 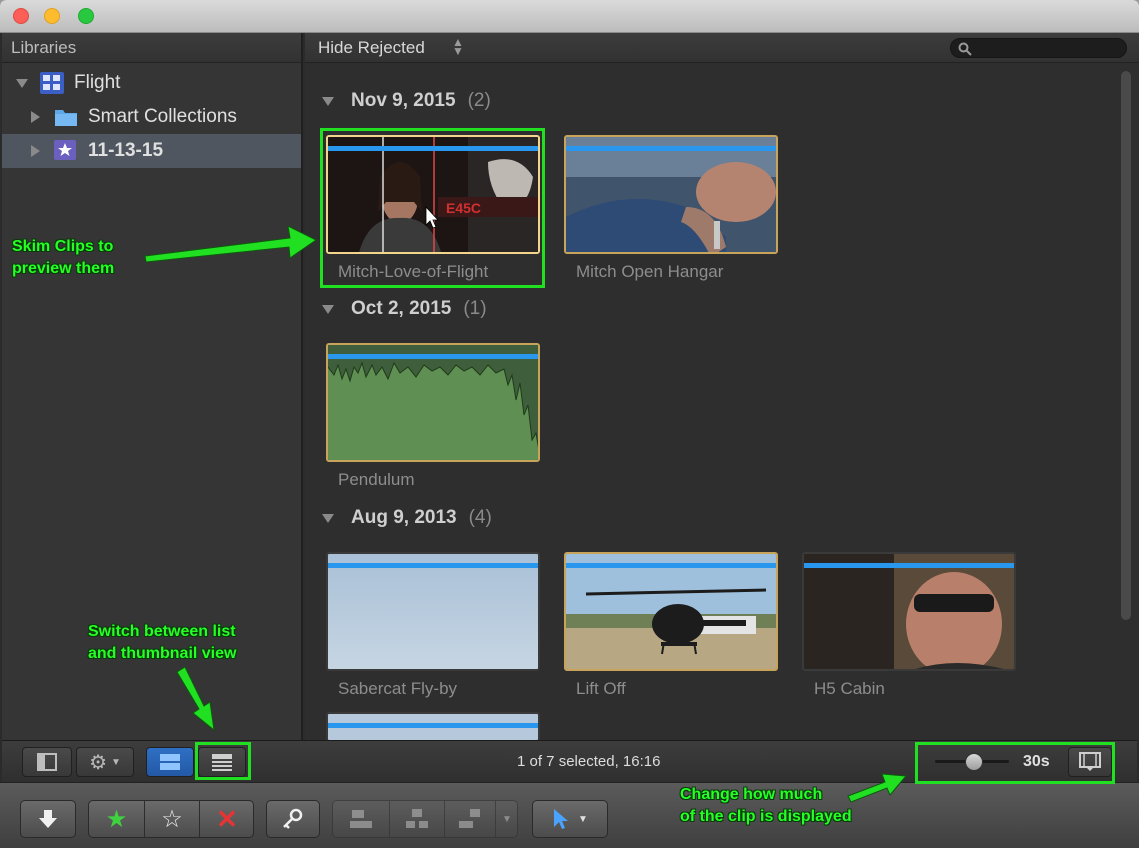 I want to click on annotation-clip-display: Change how much of the clip is displayed, so click(x=766, y=806).